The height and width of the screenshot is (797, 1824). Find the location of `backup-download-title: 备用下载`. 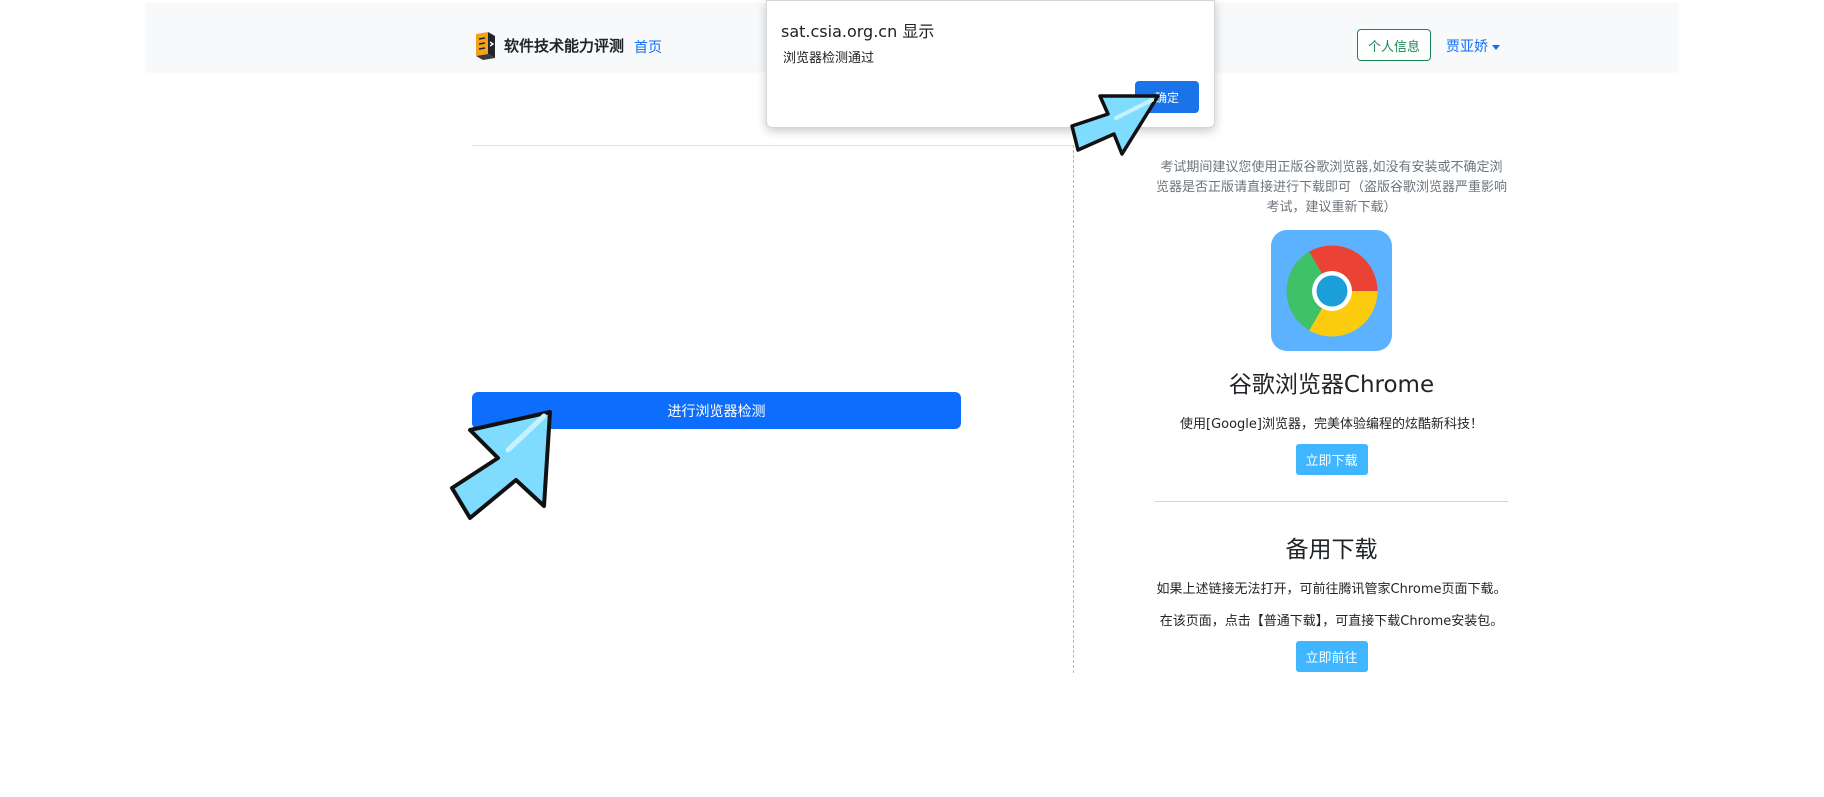

backup-download-title: 备用下载 is located at coordinates (1331, 550).